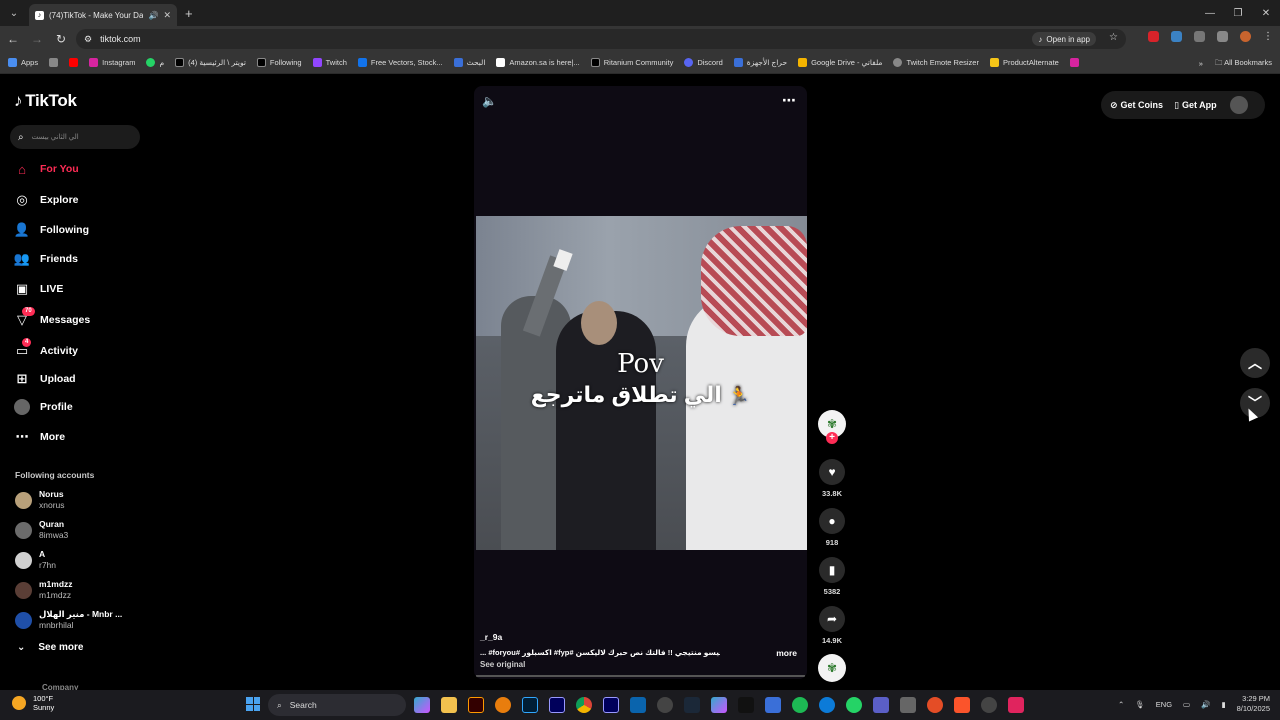 Image resolution: width=1280 pixels, height=720 pixels. What do you see at coordinates (54, 62) in the screenshot?
I see `bookmark-reading-list` at bounding box center [54, 62].